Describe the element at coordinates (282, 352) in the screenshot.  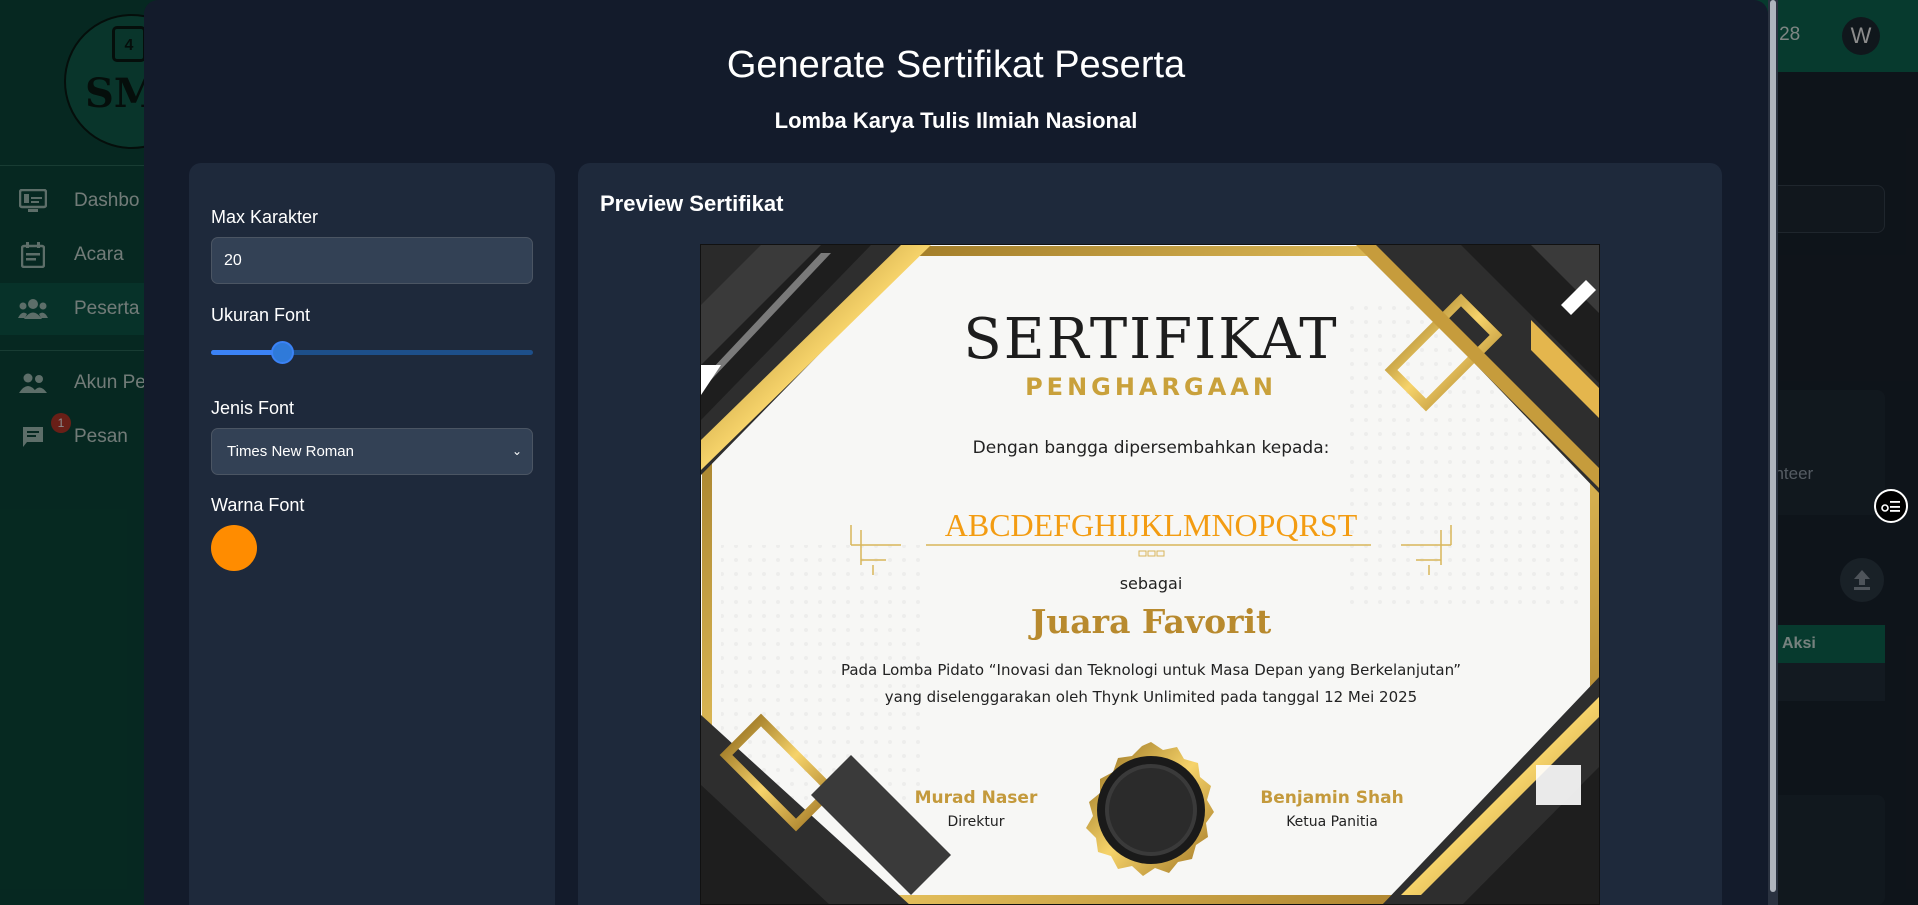
I see `font-size-slider-thumb` at that location.